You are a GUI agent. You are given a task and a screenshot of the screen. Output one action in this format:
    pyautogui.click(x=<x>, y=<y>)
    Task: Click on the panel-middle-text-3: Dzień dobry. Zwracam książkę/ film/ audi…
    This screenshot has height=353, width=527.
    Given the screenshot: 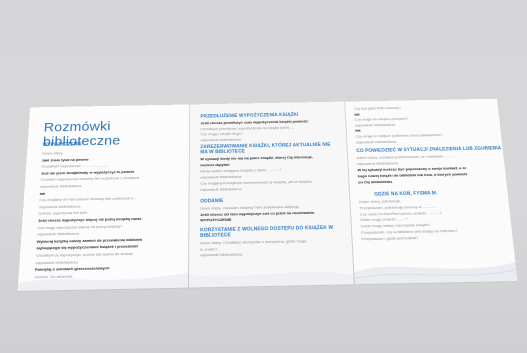 What is the action you would take?
    pyautogui.click(x=266, y=103)
    